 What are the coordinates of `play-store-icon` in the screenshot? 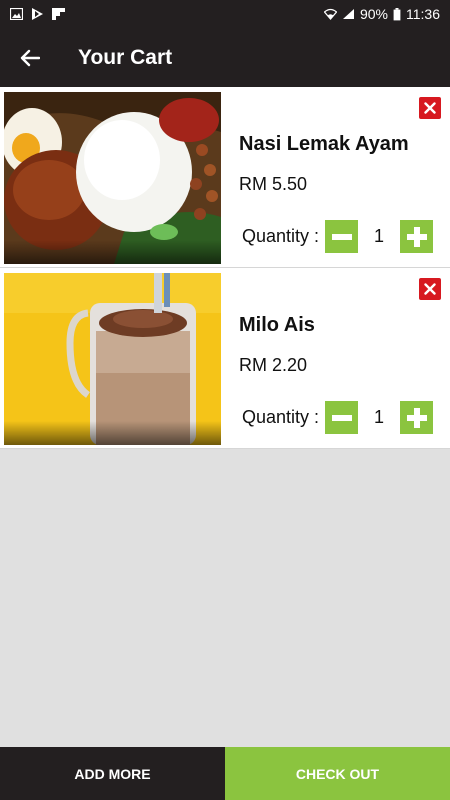 It's located at (37, 14).